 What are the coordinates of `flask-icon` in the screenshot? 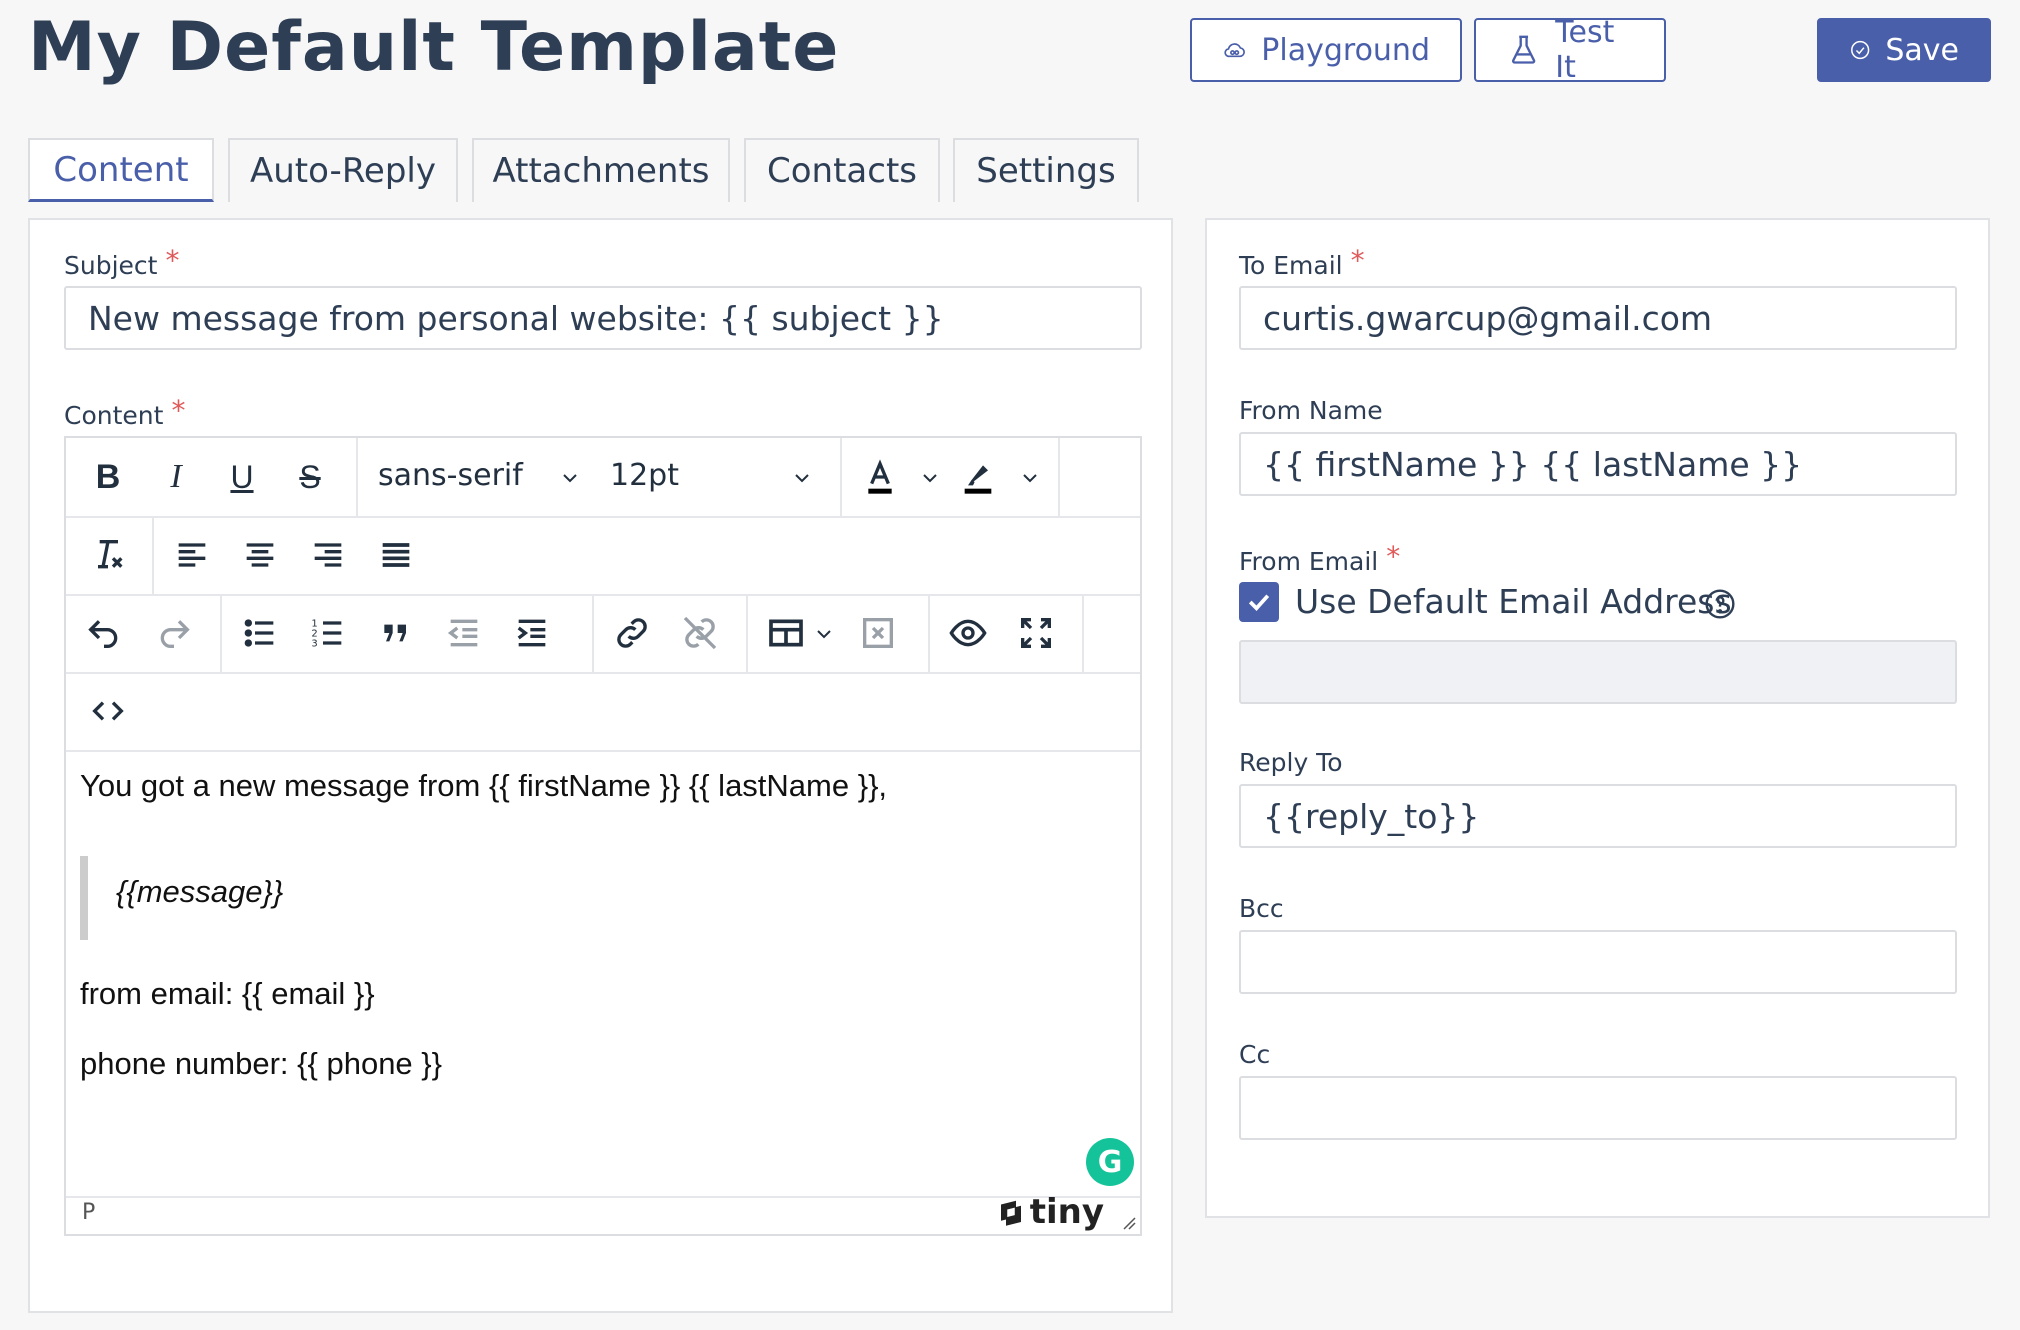 It's located at (1524, 49).